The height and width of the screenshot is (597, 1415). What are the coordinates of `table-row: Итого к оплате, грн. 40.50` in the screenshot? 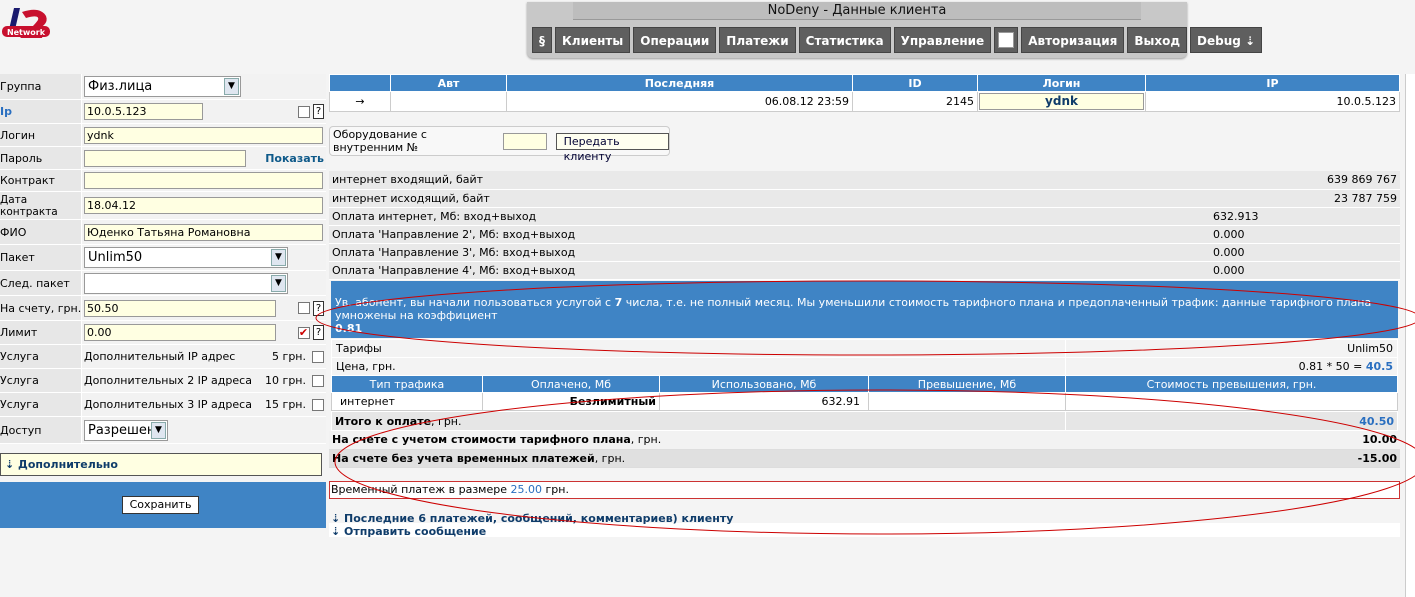 It's located at (864, 421).